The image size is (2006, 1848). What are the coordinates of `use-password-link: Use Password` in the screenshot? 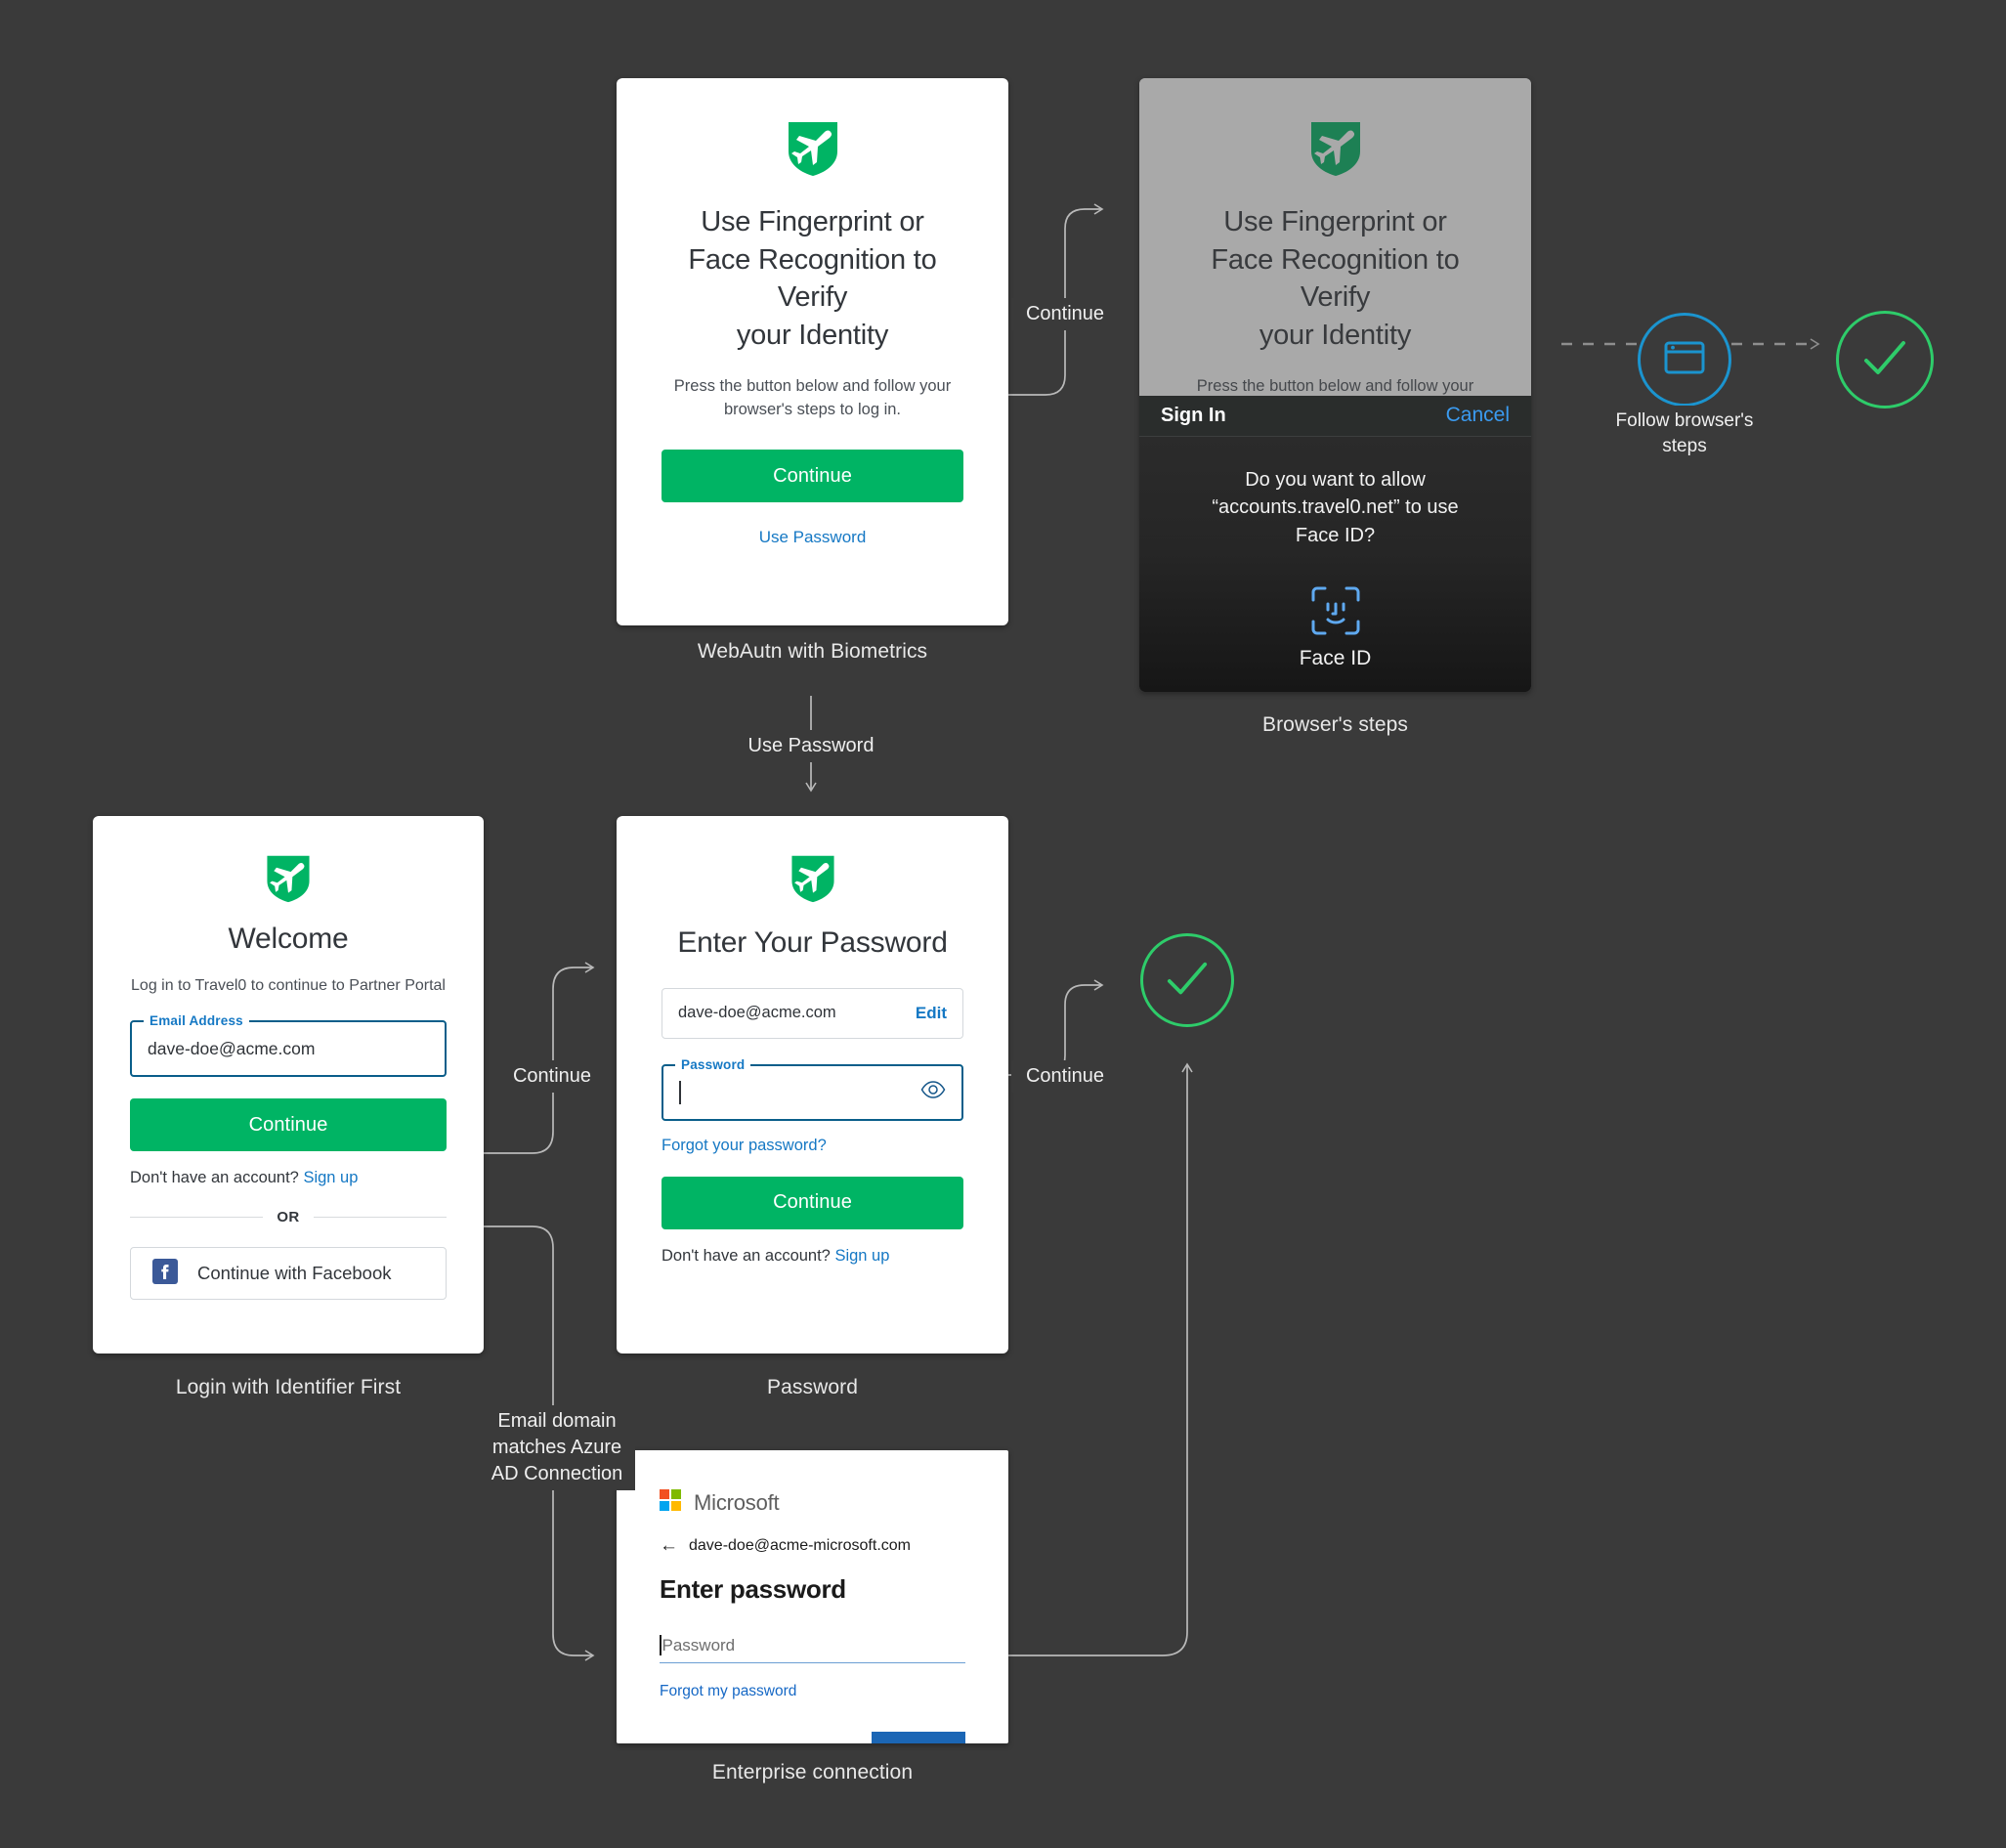 It's located at (813, 537).